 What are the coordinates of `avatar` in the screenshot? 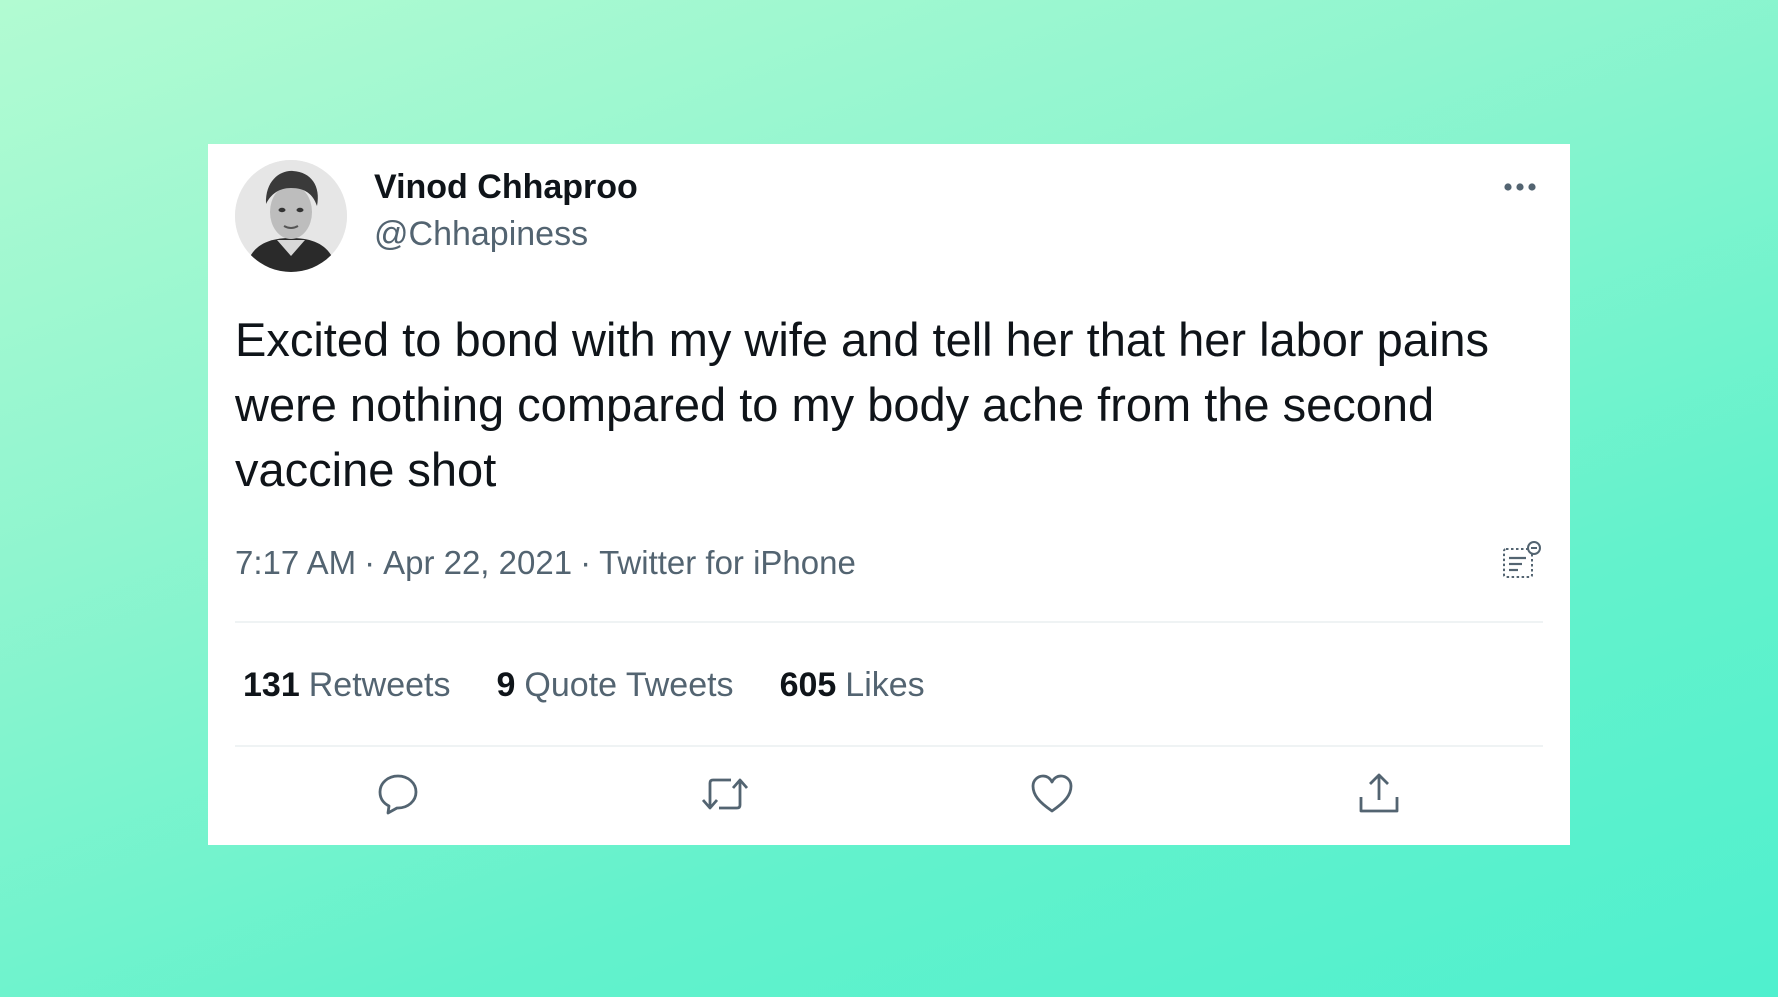 It's located at (291, 216).